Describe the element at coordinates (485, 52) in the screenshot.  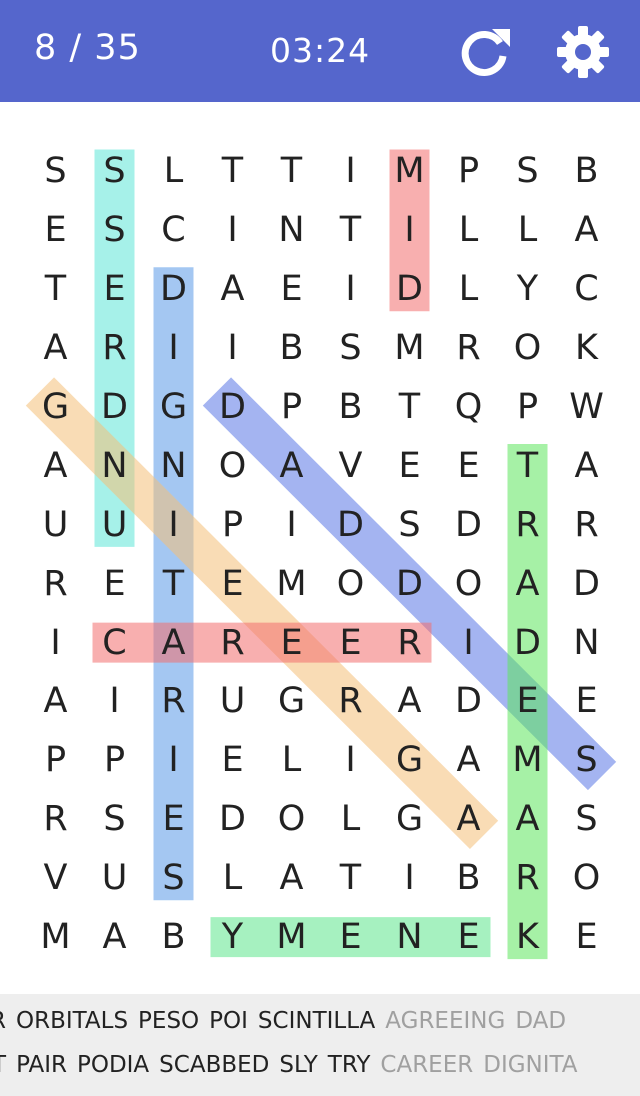
I see `restart-button` at that location.